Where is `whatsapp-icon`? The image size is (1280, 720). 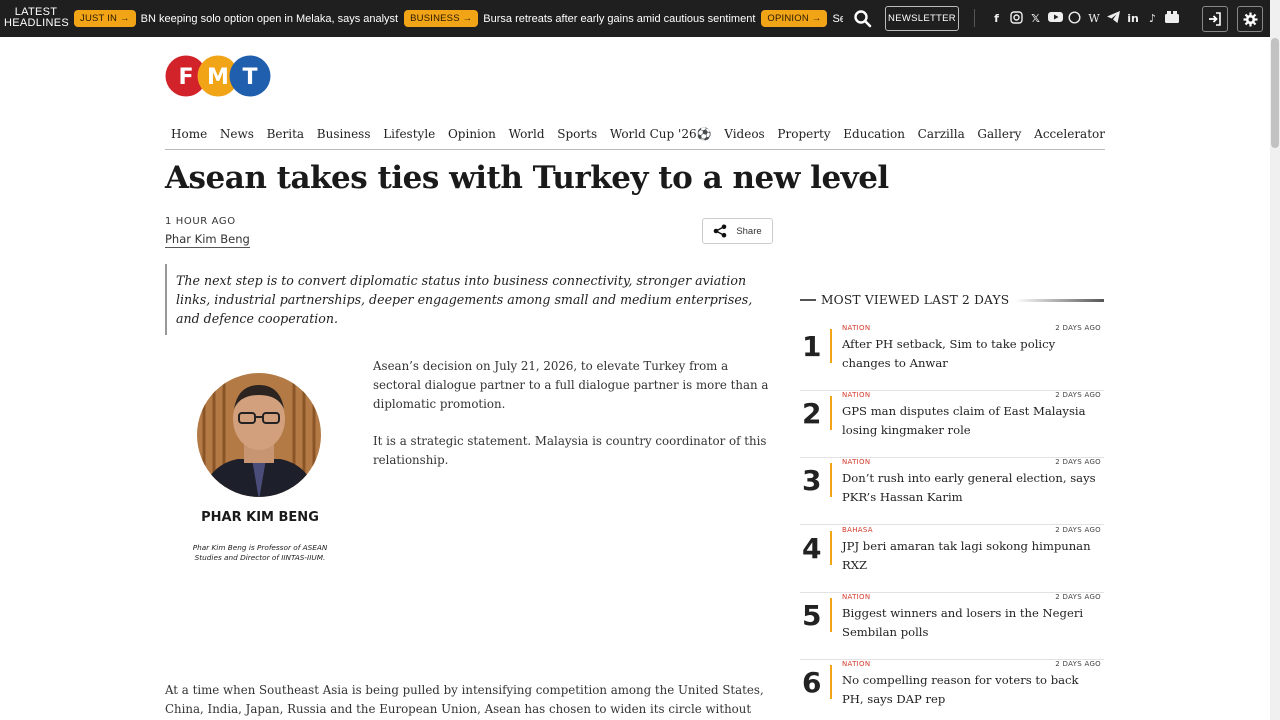
whatsapp-icon is located at coordinates (1074, 18).